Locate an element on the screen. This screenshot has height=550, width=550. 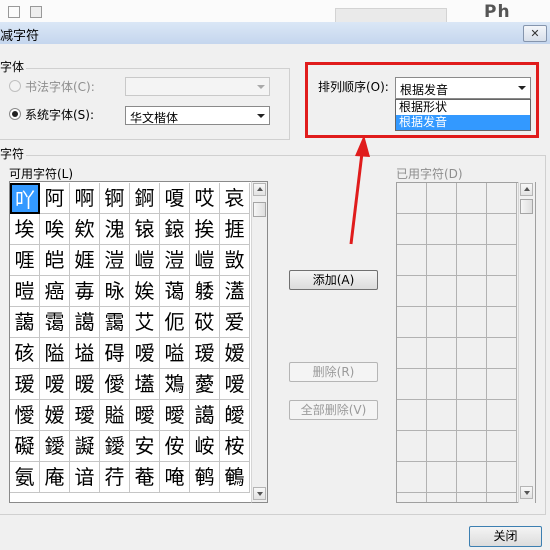
char-cell: 爱 is located at coordinates (235, 322).